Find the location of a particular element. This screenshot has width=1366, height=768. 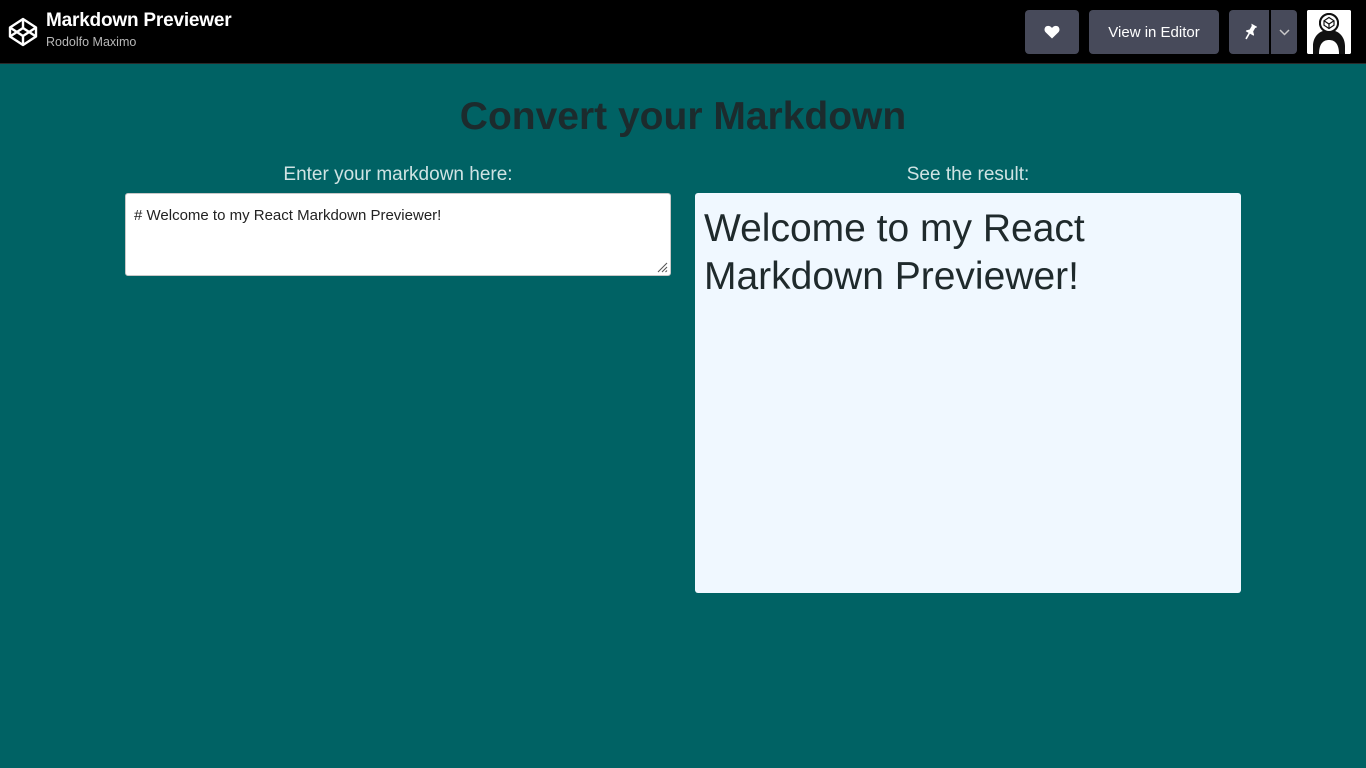

pin-button is located at coordinates (1249, 32).